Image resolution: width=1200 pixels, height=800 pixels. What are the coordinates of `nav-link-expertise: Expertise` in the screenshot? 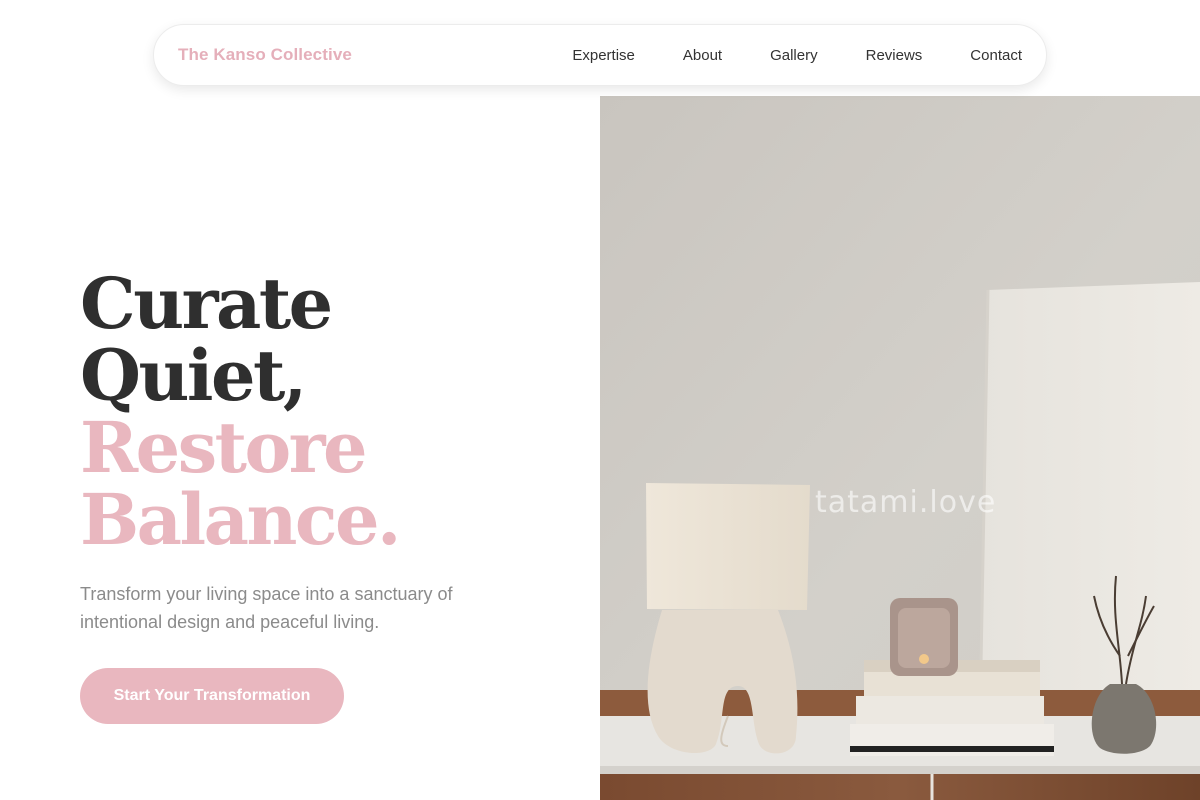 It's located at (603, 55).